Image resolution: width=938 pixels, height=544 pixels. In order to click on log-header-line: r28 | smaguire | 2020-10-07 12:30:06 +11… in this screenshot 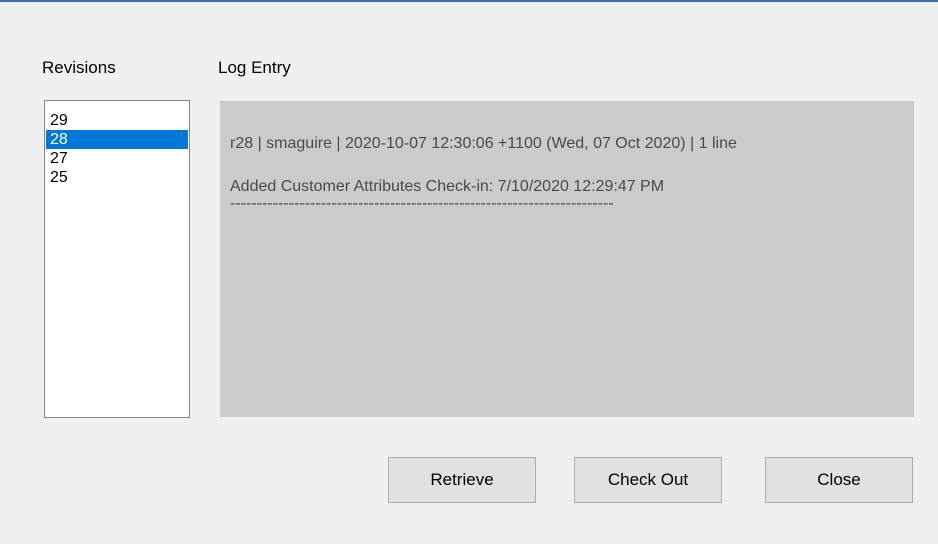, I will do `click(483, 143)`.